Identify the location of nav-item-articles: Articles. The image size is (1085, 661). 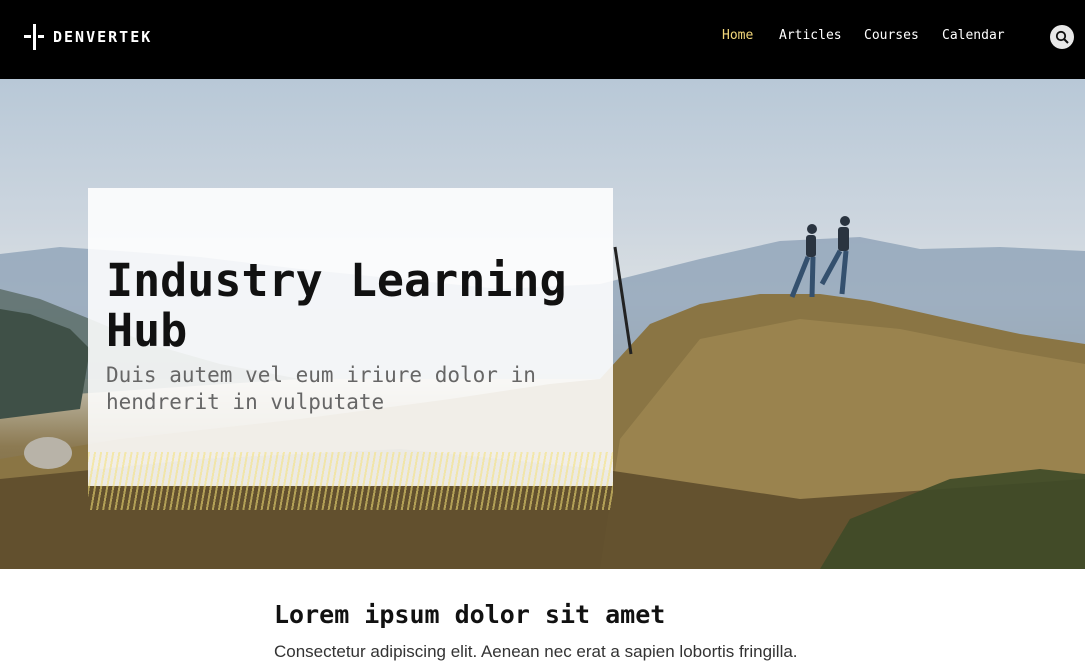
(810, 35).